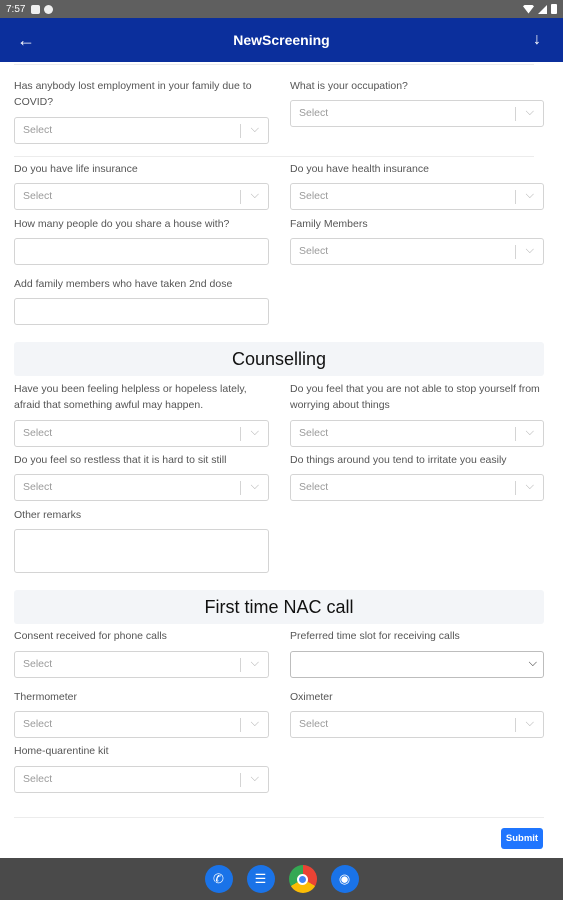 Image resolution: width=563 pixels, height=900 pixels. I want to click on time-slot-label: Preferred time slot for receiving calls, so click(375, 636).